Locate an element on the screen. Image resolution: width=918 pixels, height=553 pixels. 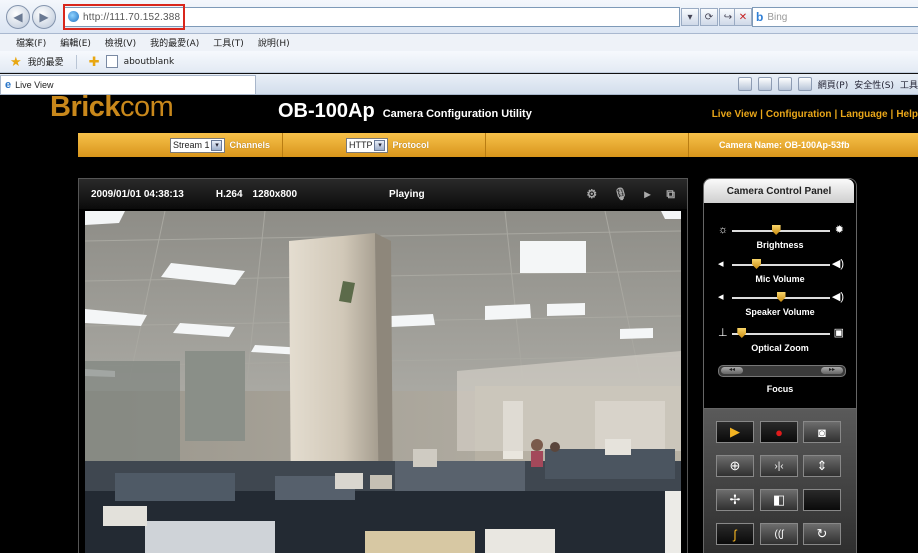
optical-zoom-label: Optical Zoom is located at coordinates (780, 348).